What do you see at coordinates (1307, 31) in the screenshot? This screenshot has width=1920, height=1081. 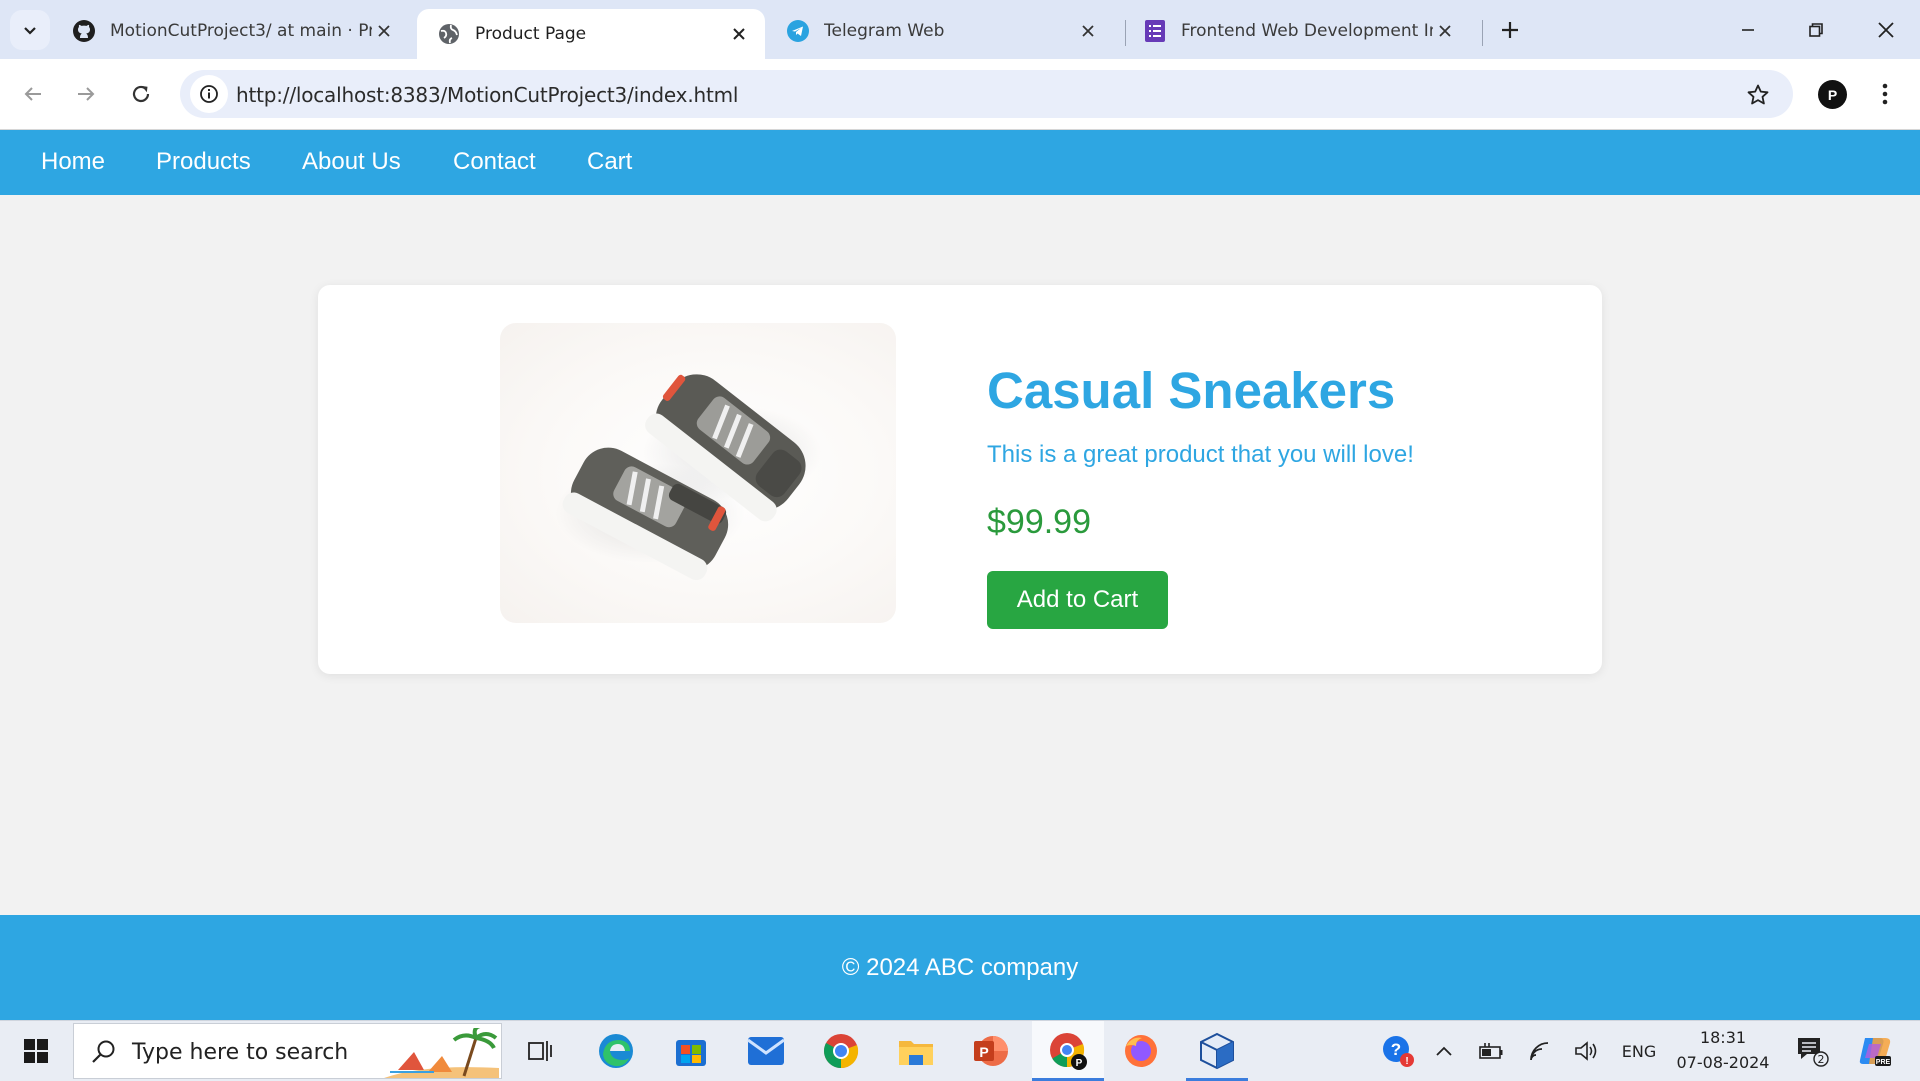 I see `tab-title: Frontend Web Development Int` at bounding box center [1307, 31].